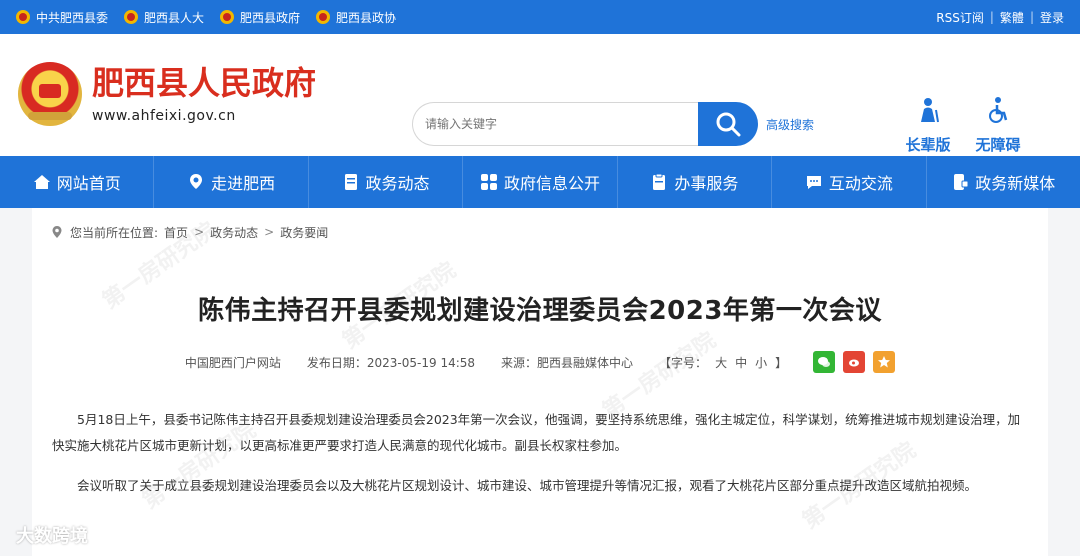 This screenshot has width=1080, height=556. What do you see at coordinates (706, 183) in the screenshot?
I see `nav-label: 办事服务` at bounding box center [706, 183].